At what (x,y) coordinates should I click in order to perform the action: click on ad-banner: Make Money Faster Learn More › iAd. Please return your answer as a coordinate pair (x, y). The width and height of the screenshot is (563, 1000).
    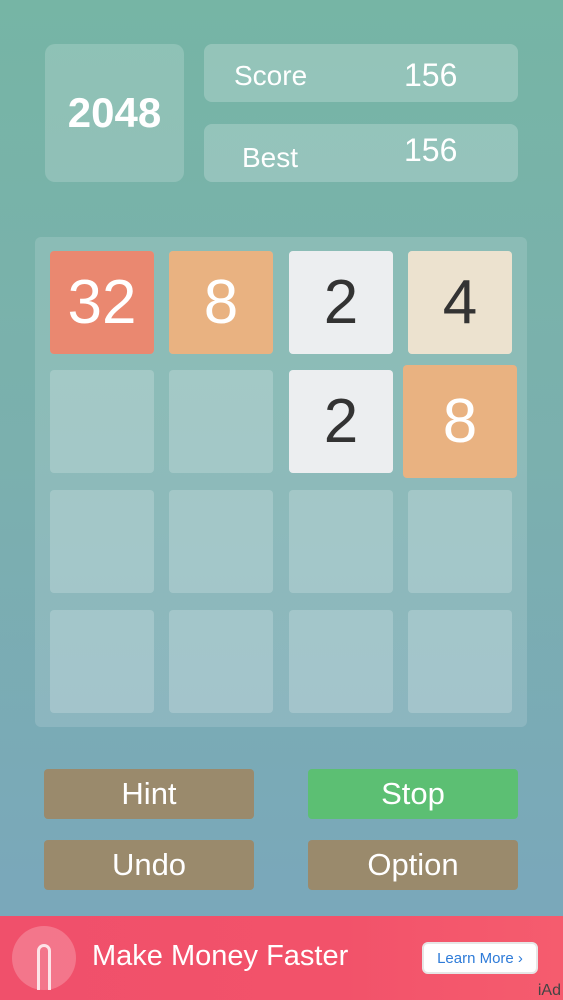
    Looking at the image, I should click on (281, 958).